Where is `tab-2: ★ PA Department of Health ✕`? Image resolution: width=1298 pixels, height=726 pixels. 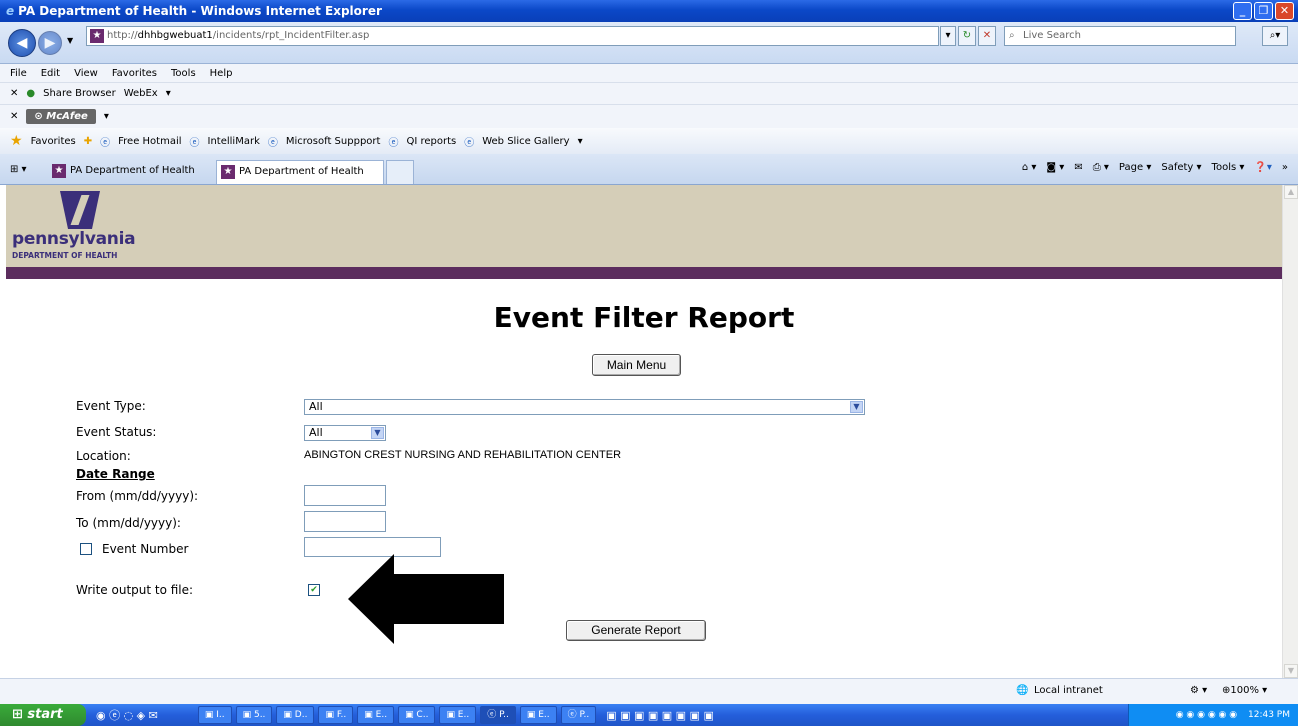 tab-2: ★ PA Department of Health ✕ is located at coordinates (300, 179).